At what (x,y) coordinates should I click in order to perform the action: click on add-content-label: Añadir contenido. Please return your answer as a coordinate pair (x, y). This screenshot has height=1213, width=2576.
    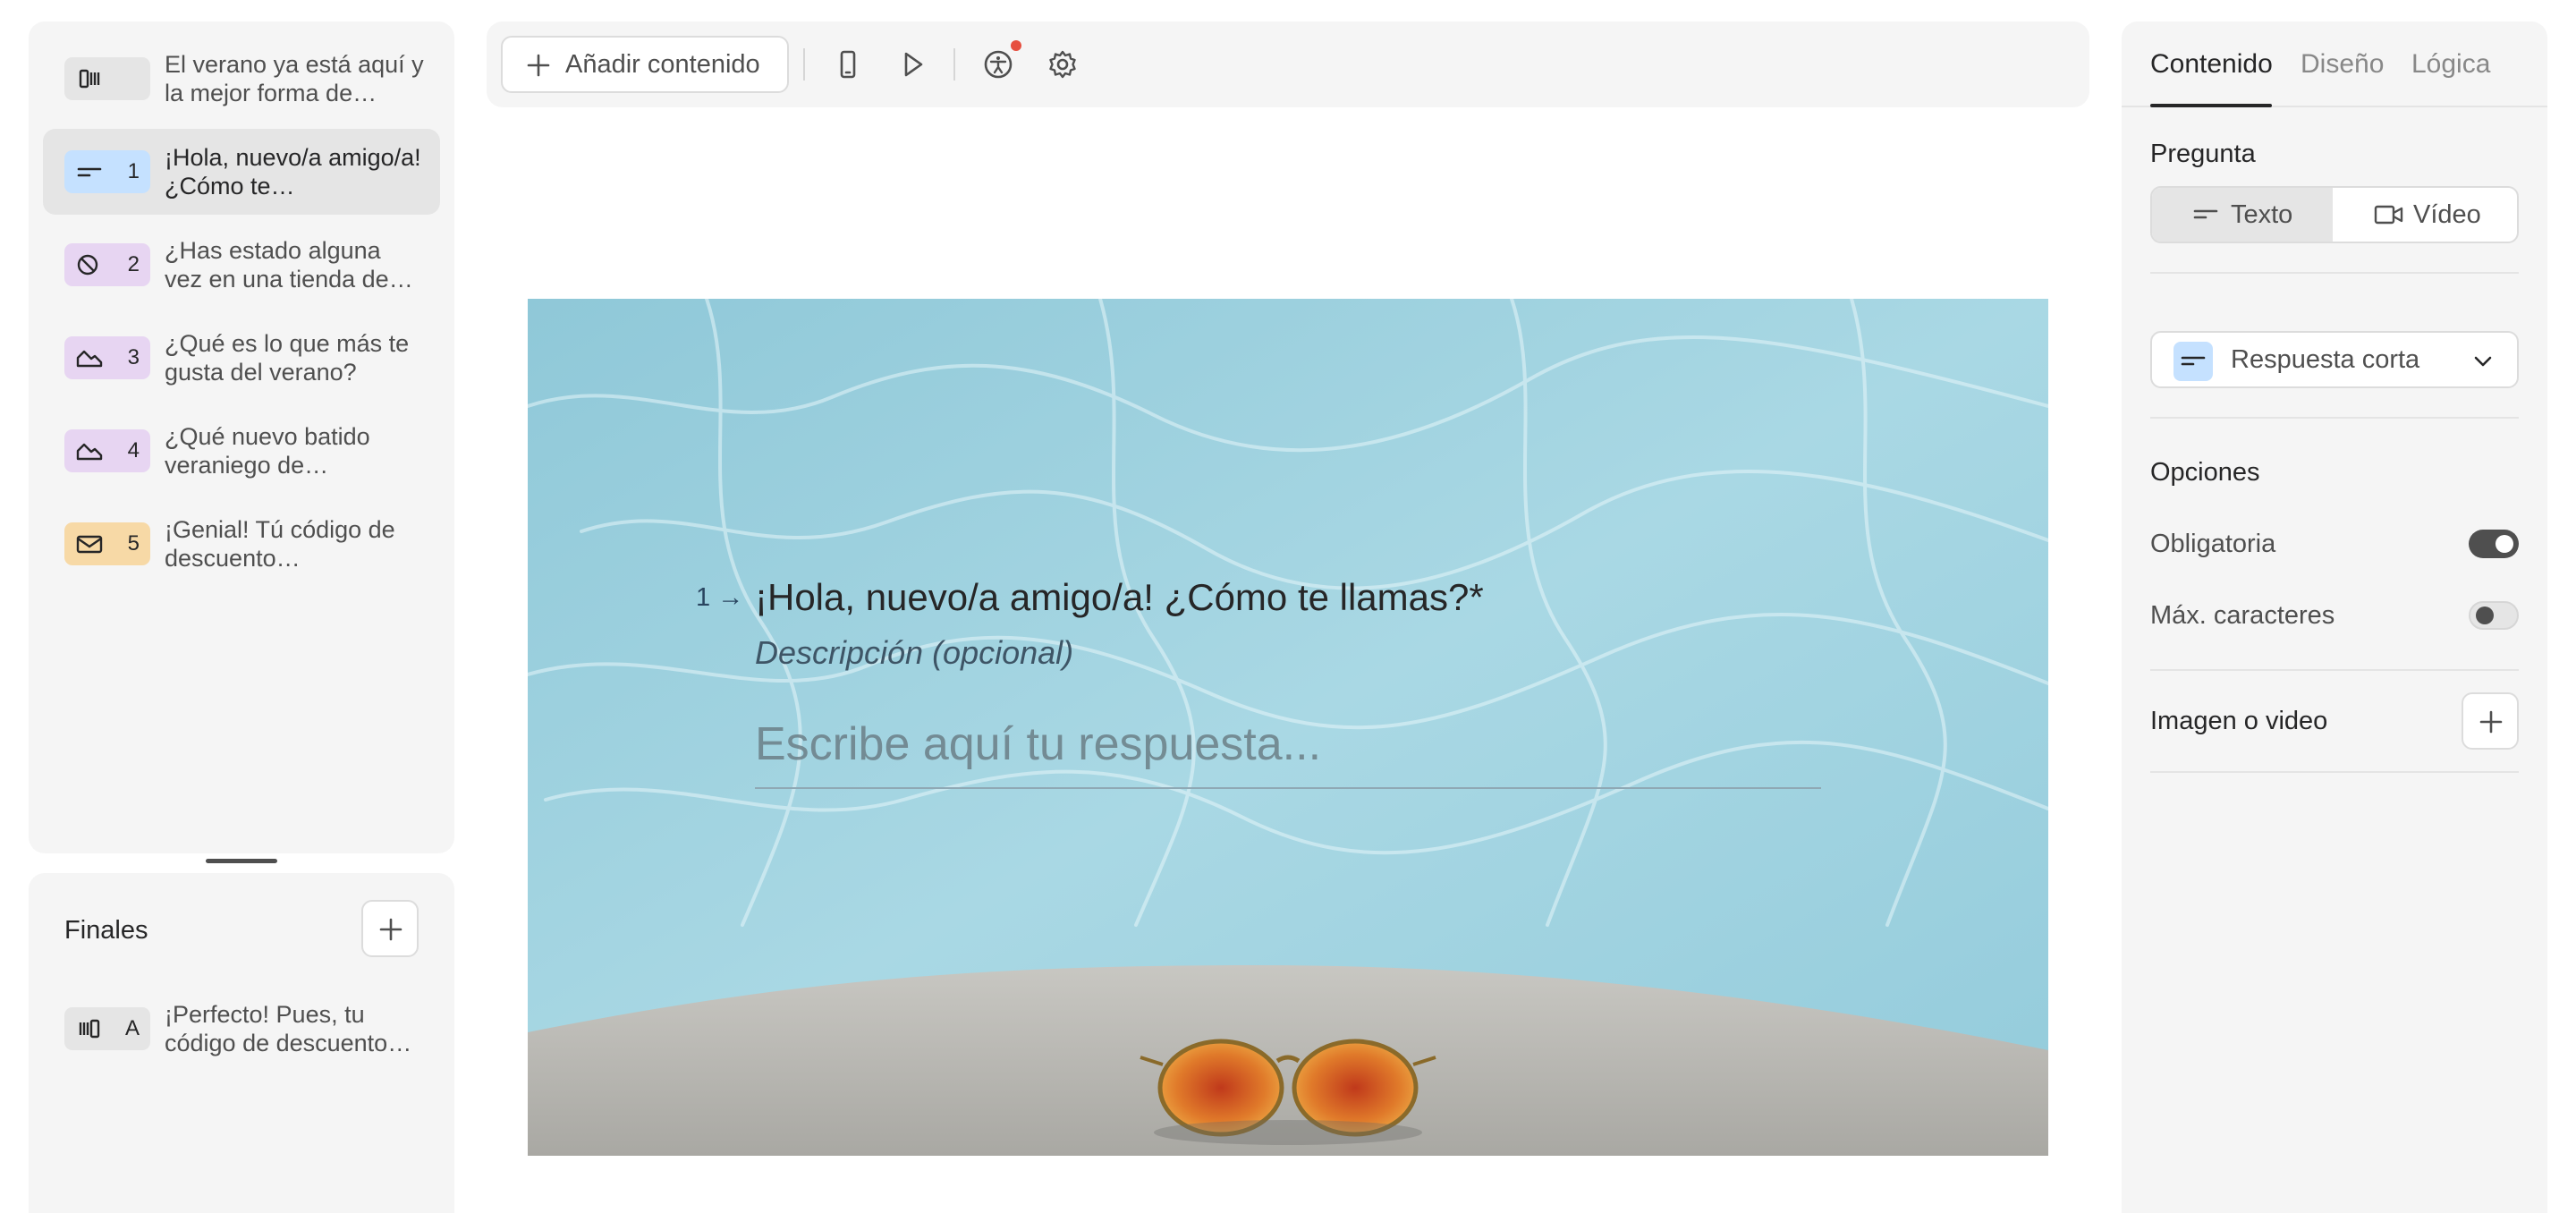
    Looking at the image, I should click on (662, 64).